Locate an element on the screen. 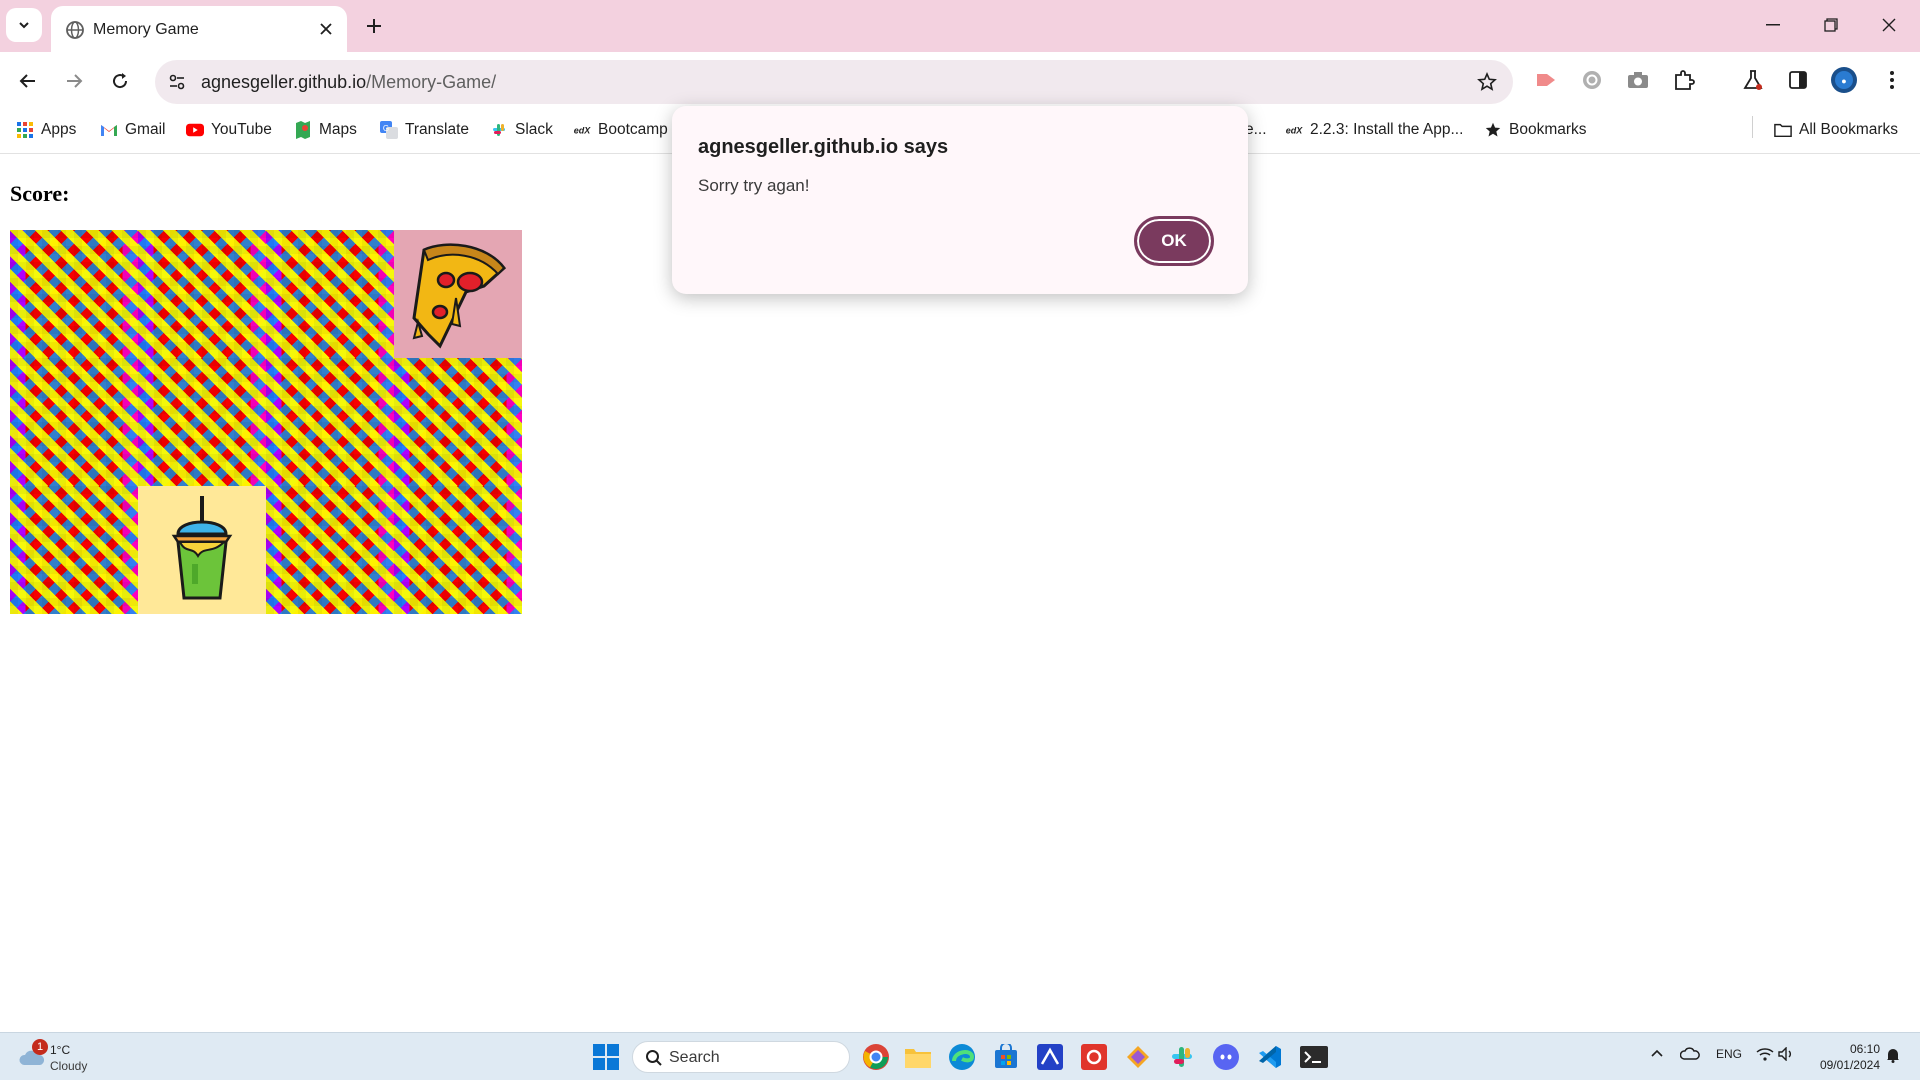  bookmark-bootcamp: edX Bootcamp is located at coordinates (620, 130).